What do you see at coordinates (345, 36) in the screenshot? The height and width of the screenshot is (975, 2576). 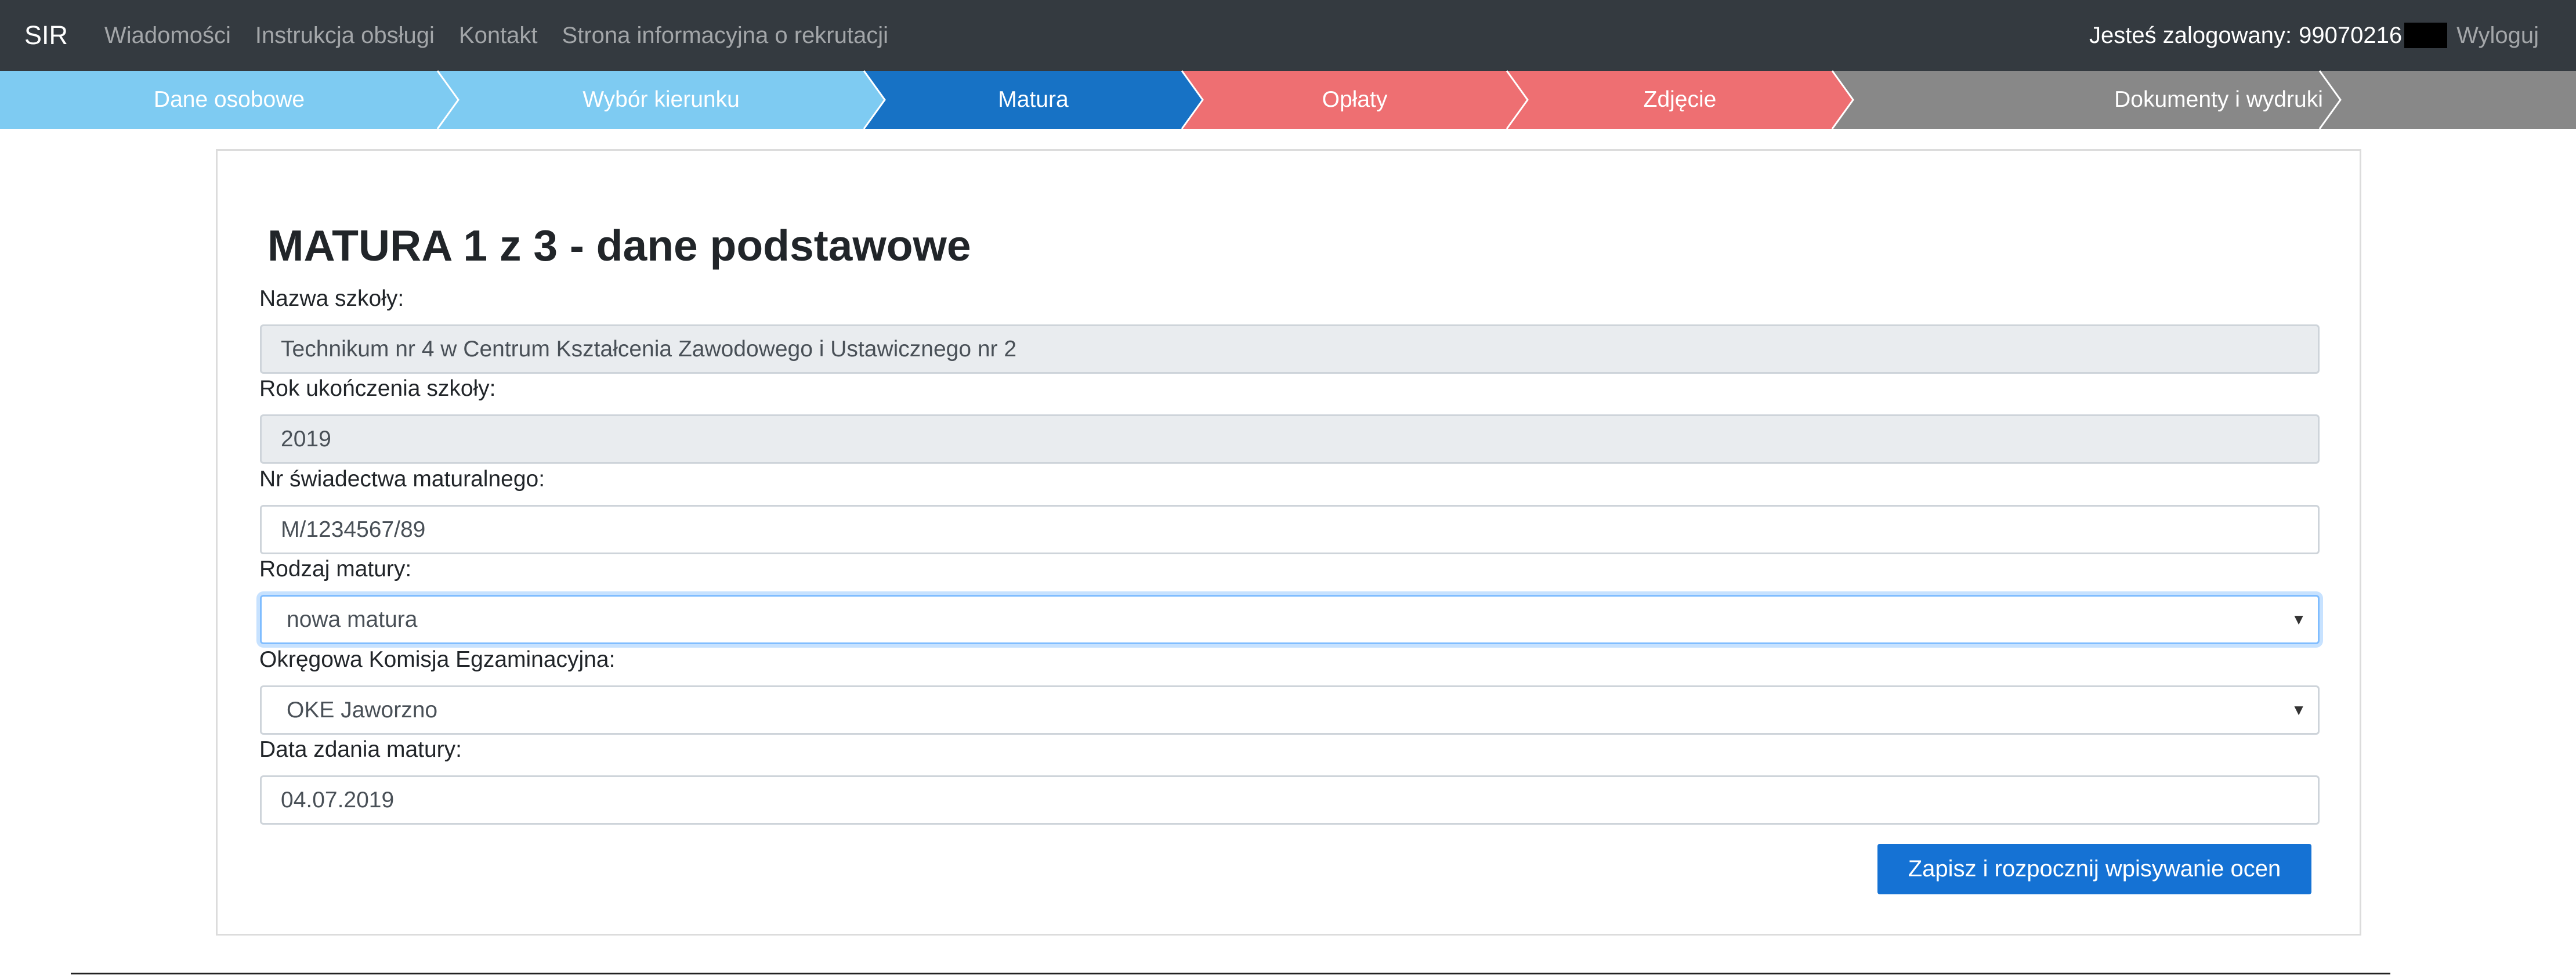 I see `nav-link-manual: Instrukcja obsługi` at bounding box center [345, 36].